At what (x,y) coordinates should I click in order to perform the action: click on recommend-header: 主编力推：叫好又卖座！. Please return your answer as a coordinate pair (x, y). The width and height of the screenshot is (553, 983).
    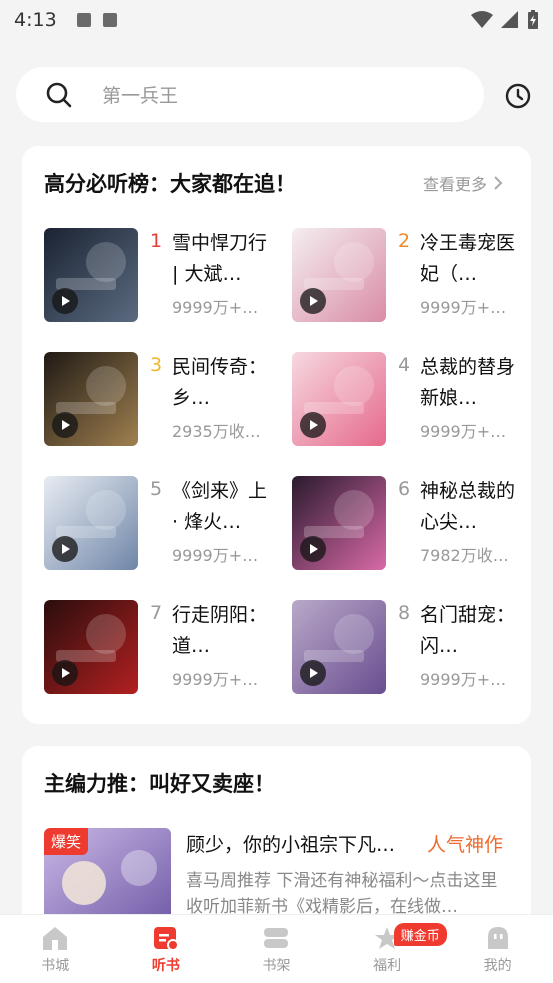
    Looking at the image, I should click on (273, 783).